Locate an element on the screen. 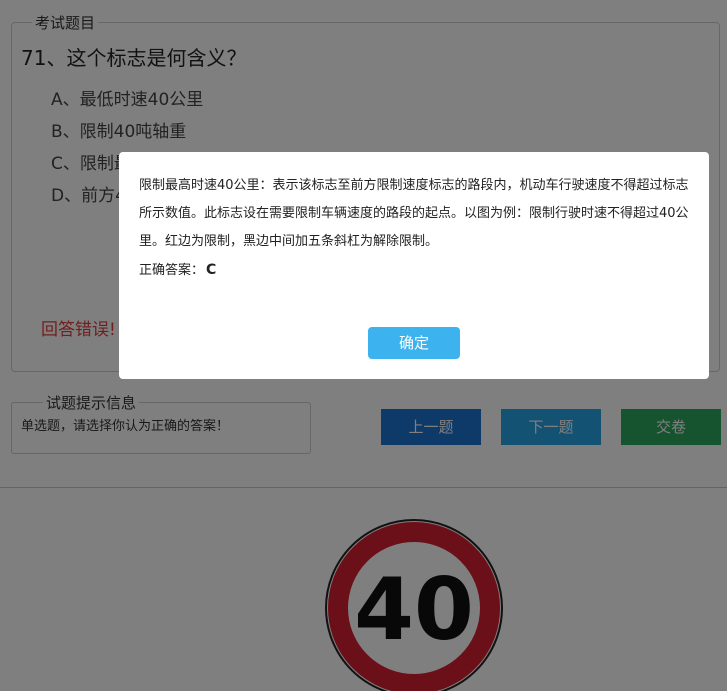  correct-answer-value: C is located at coordinates (211, 270).